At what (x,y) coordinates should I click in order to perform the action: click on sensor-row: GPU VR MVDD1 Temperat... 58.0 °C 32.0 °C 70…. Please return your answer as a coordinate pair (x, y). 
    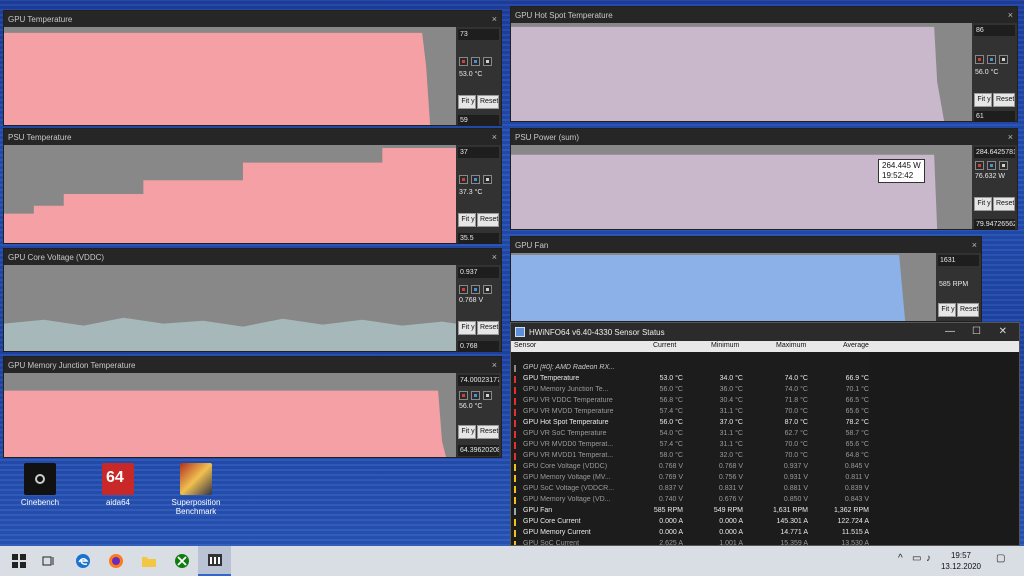
    Looking at the image, I should click on (691, 456).